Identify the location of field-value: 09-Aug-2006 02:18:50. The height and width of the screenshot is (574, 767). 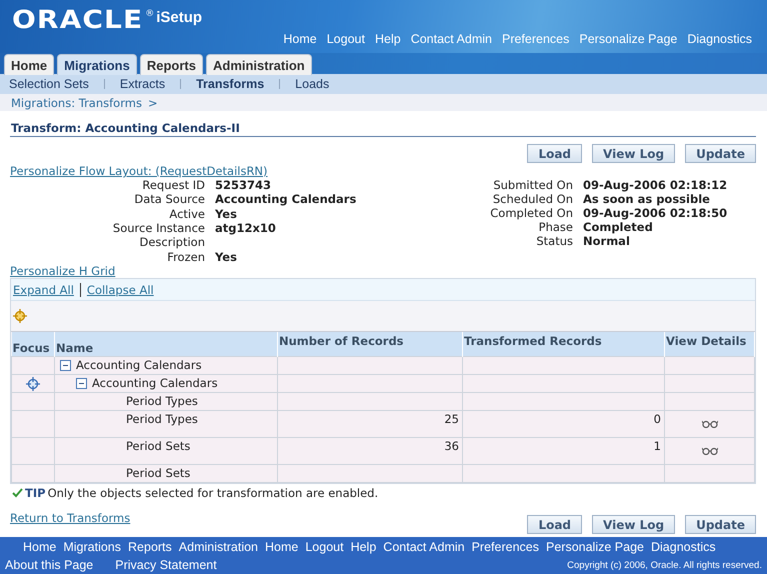
(655, 213).